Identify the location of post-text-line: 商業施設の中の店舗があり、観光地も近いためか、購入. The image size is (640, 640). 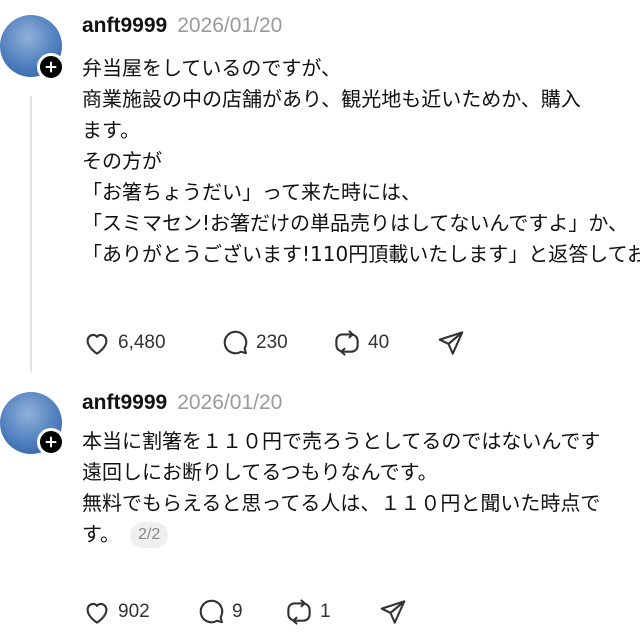
(331, 99).